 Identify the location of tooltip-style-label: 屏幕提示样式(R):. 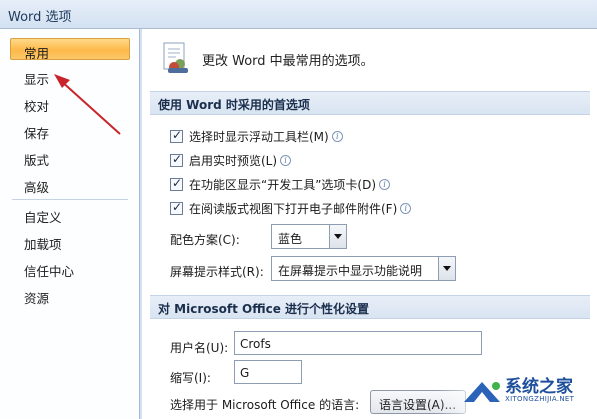
(217, 272).